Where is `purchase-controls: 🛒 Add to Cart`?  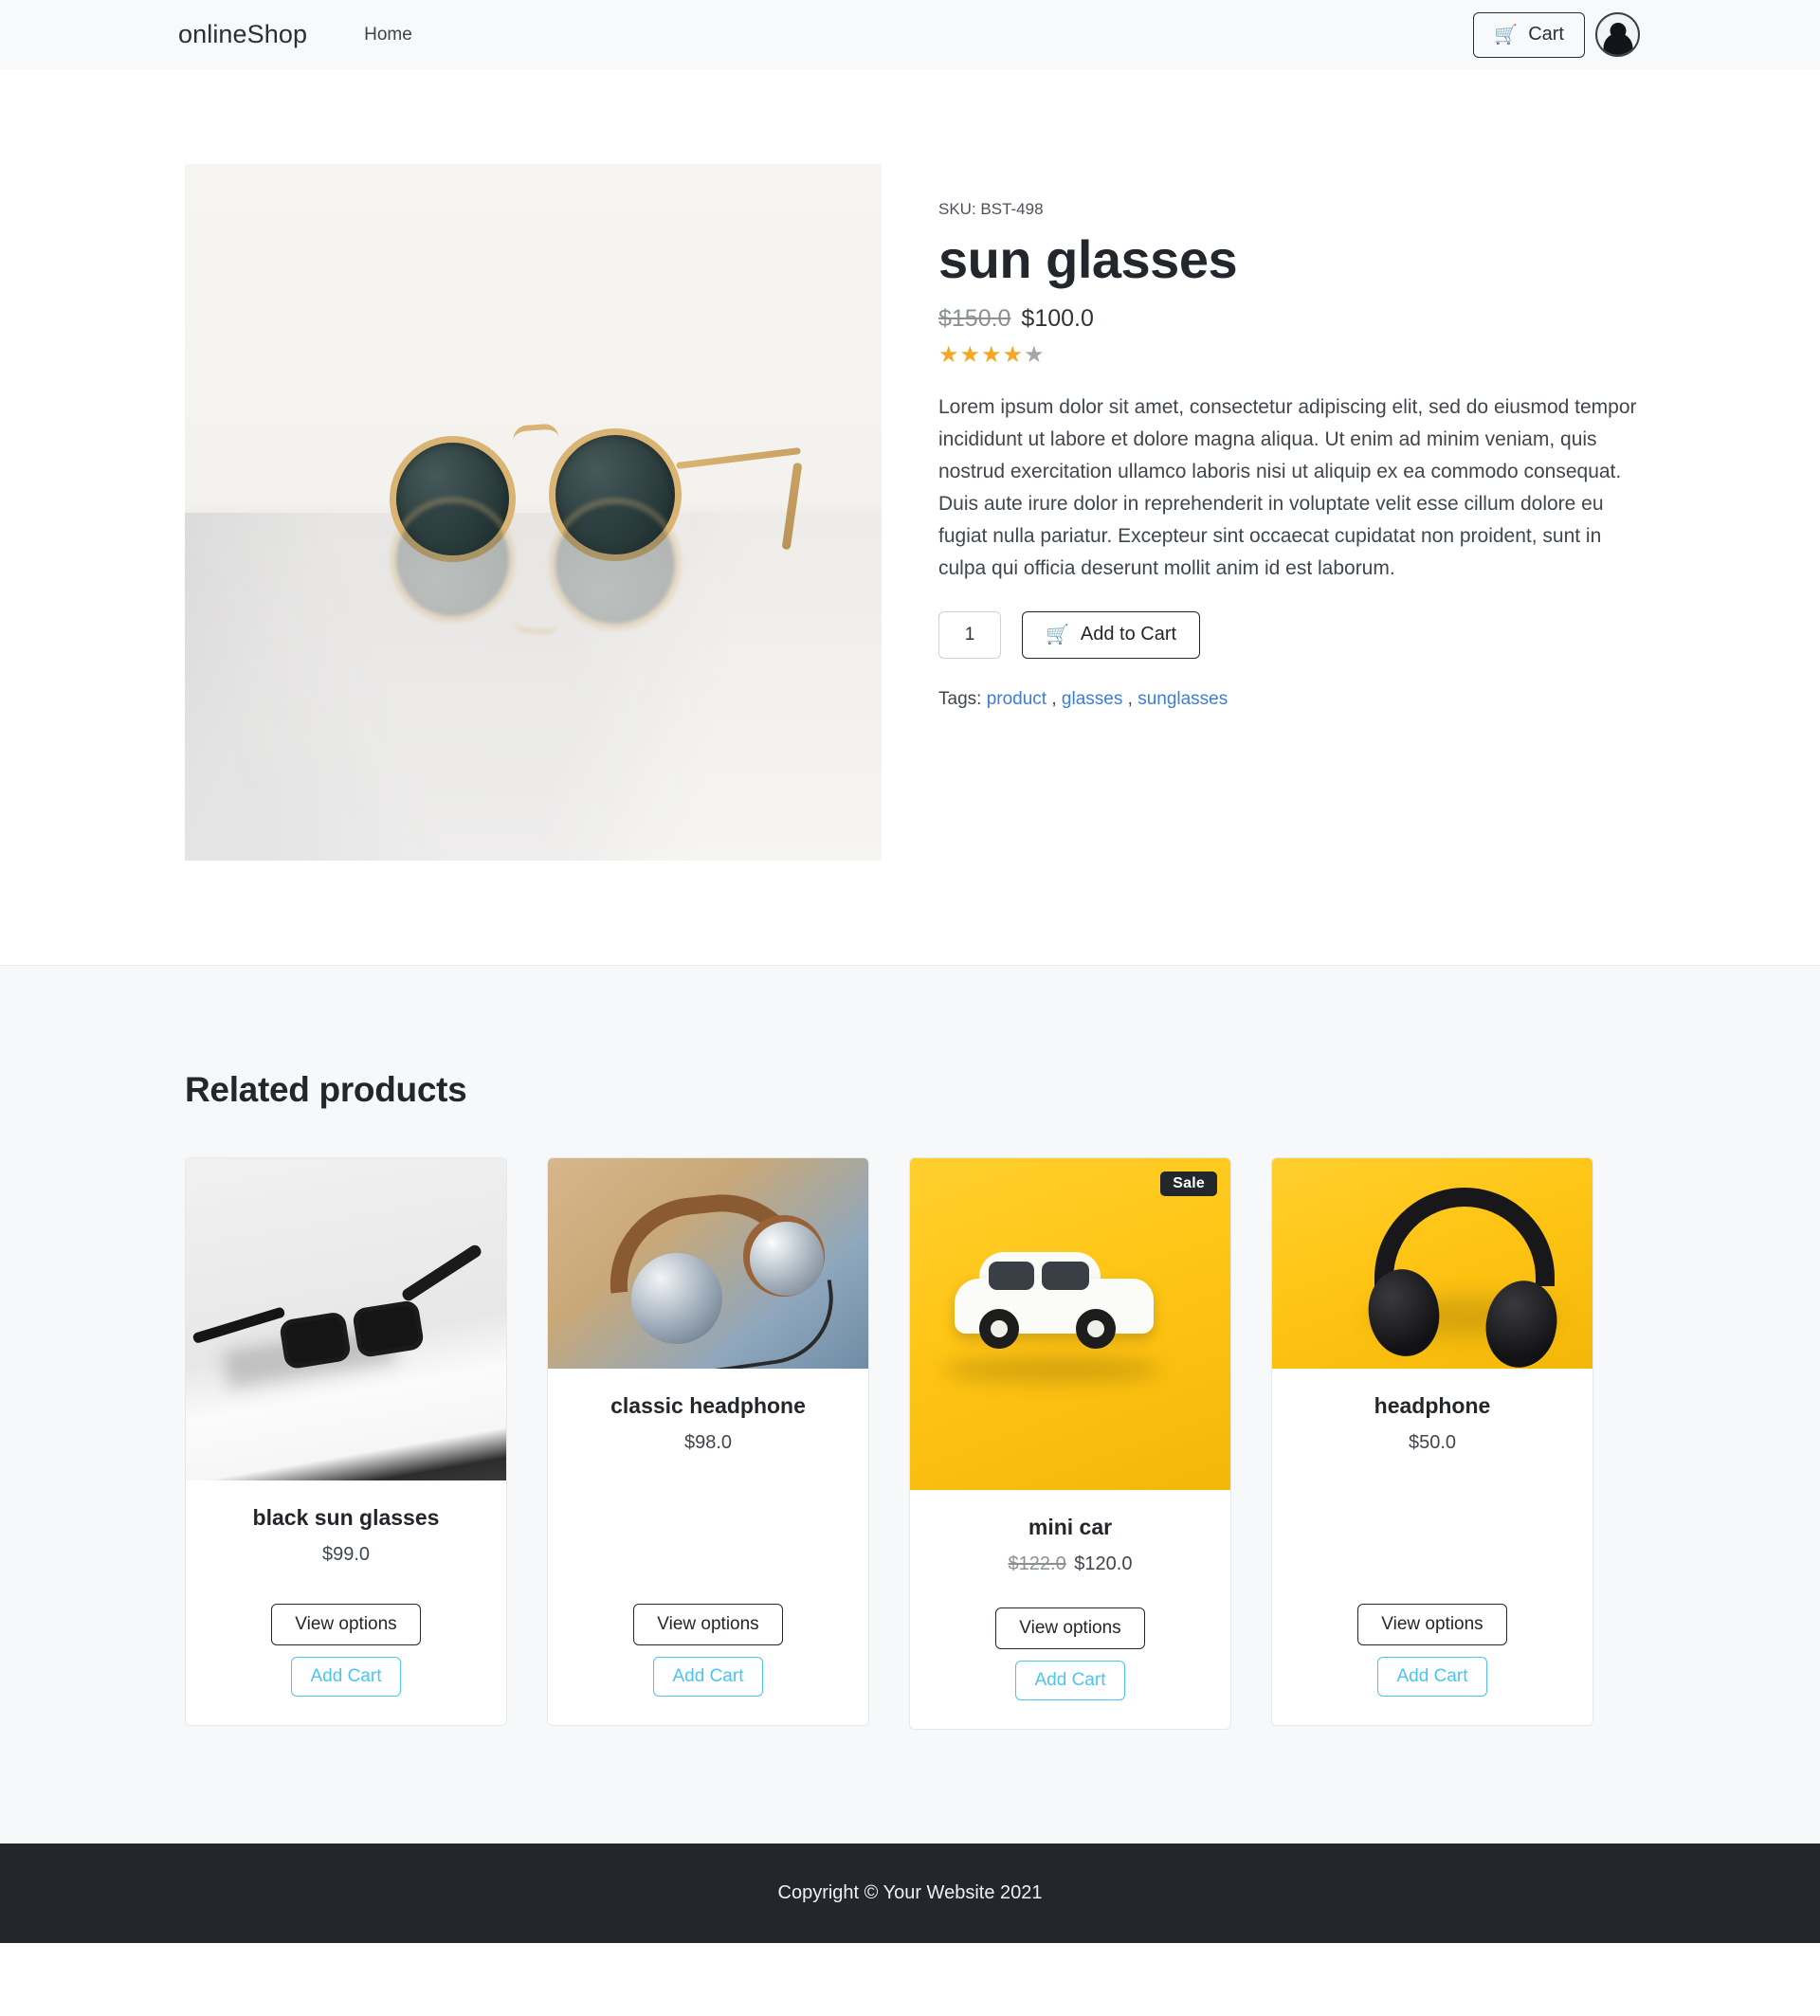
purchase-controls: 🛒 Add to Cart is located at coordinates (1289, 634).